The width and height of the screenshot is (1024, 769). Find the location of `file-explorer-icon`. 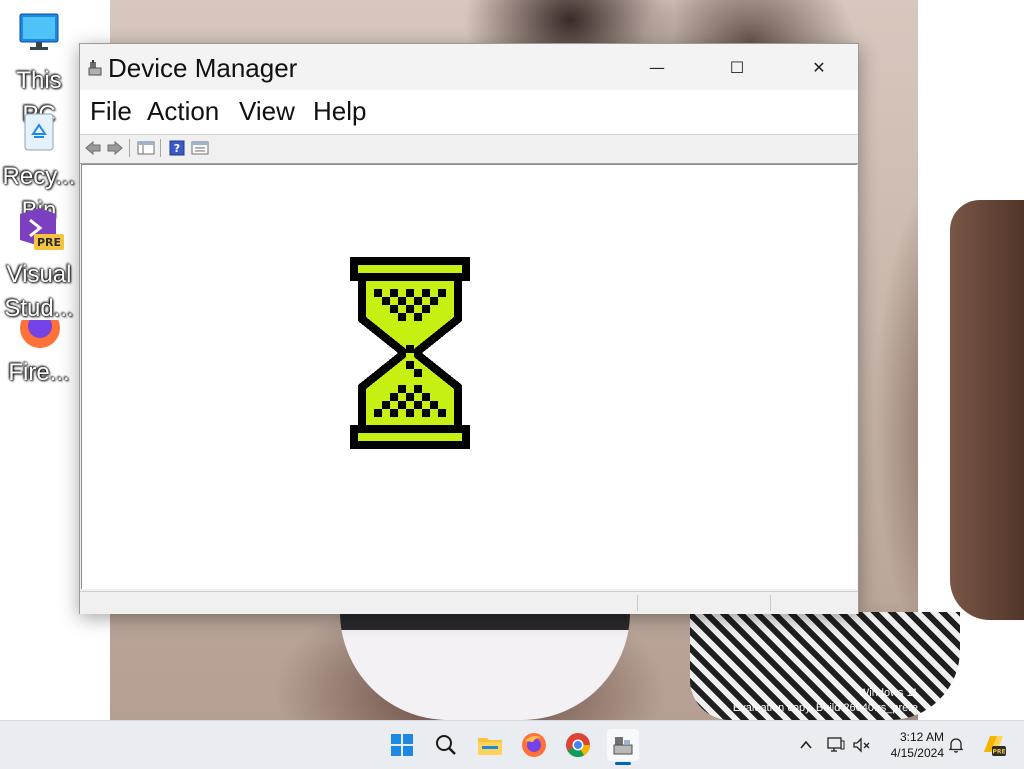

file-explorer-icon is located at coordinates (490, 746).